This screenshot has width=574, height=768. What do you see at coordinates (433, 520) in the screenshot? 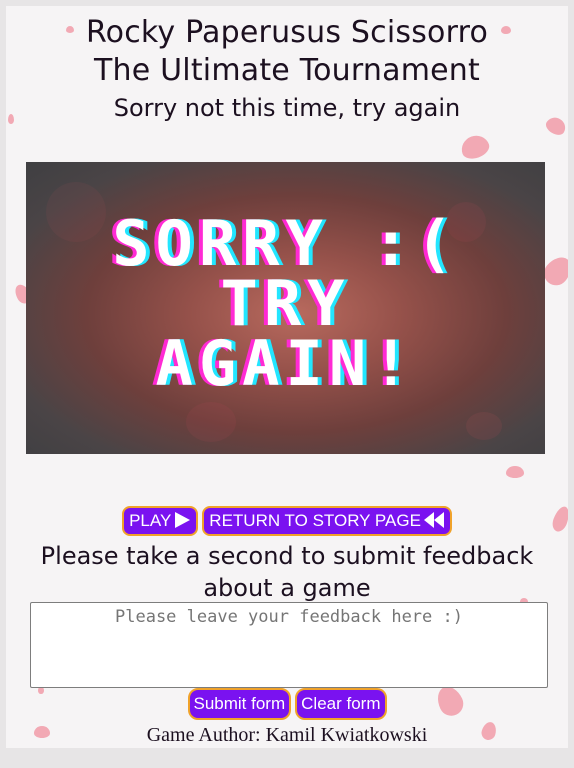
I see `rewind-icon` at bounding box center [433, 520].